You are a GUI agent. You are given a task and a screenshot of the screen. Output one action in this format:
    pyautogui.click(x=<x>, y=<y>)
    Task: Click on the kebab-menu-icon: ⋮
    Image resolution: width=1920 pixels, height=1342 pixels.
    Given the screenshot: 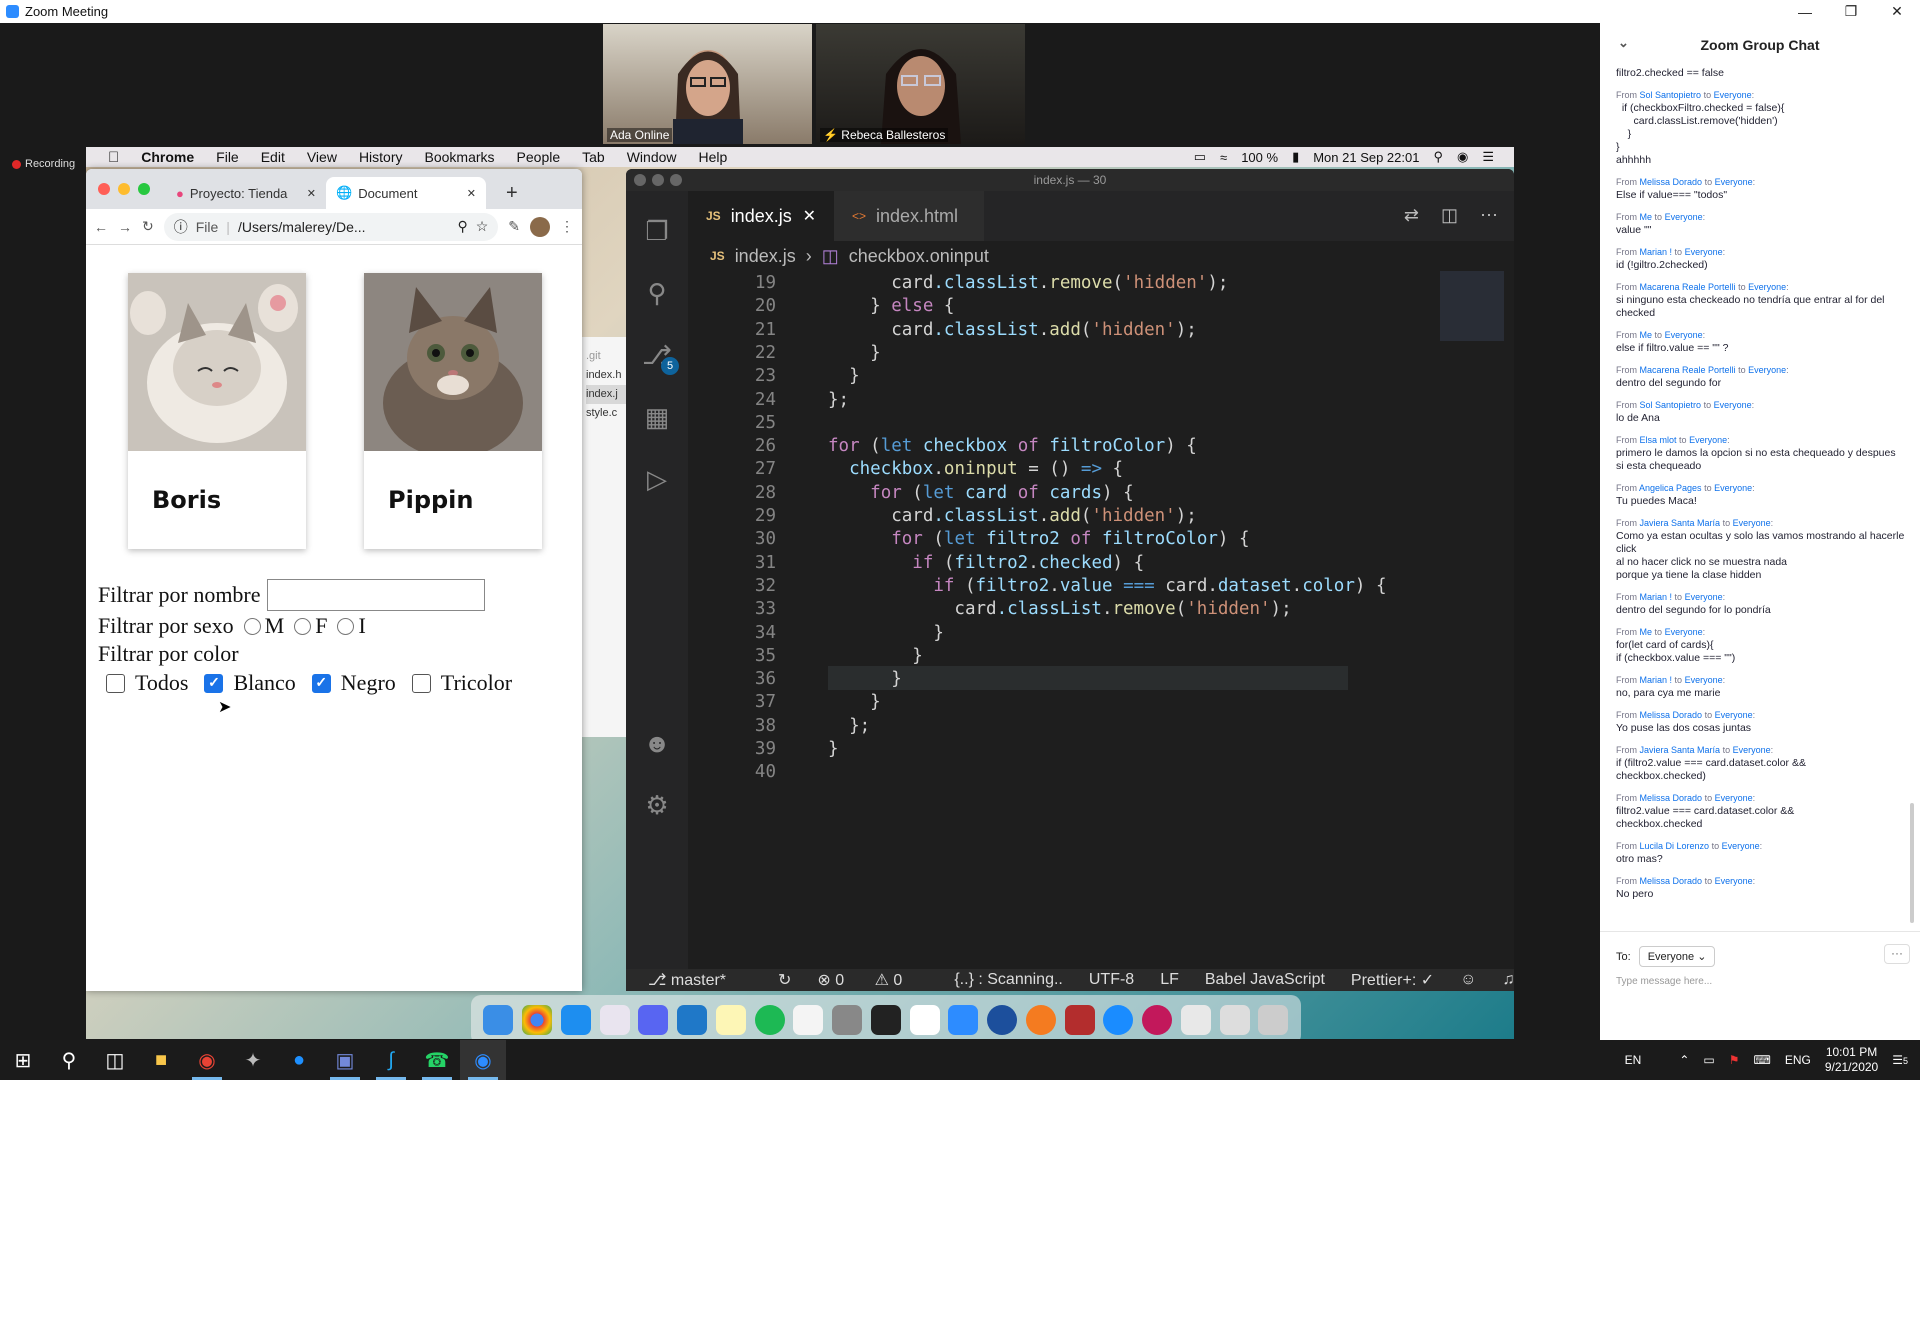 What is the action you would take?
    pyautogui.click(x=567, y=226)
    